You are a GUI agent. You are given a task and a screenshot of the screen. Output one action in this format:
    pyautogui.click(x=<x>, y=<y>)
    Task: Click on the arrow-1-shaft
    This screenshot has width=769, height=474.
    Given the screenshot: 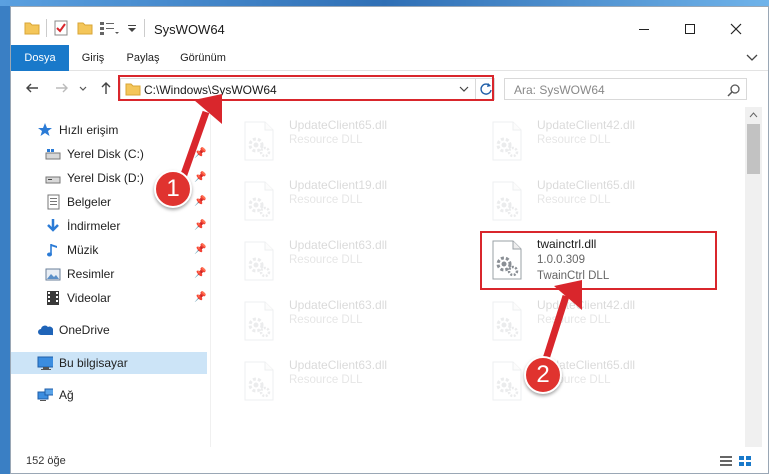 What is the action you would take?
    pyautogui.click(x=194, y=146)
    